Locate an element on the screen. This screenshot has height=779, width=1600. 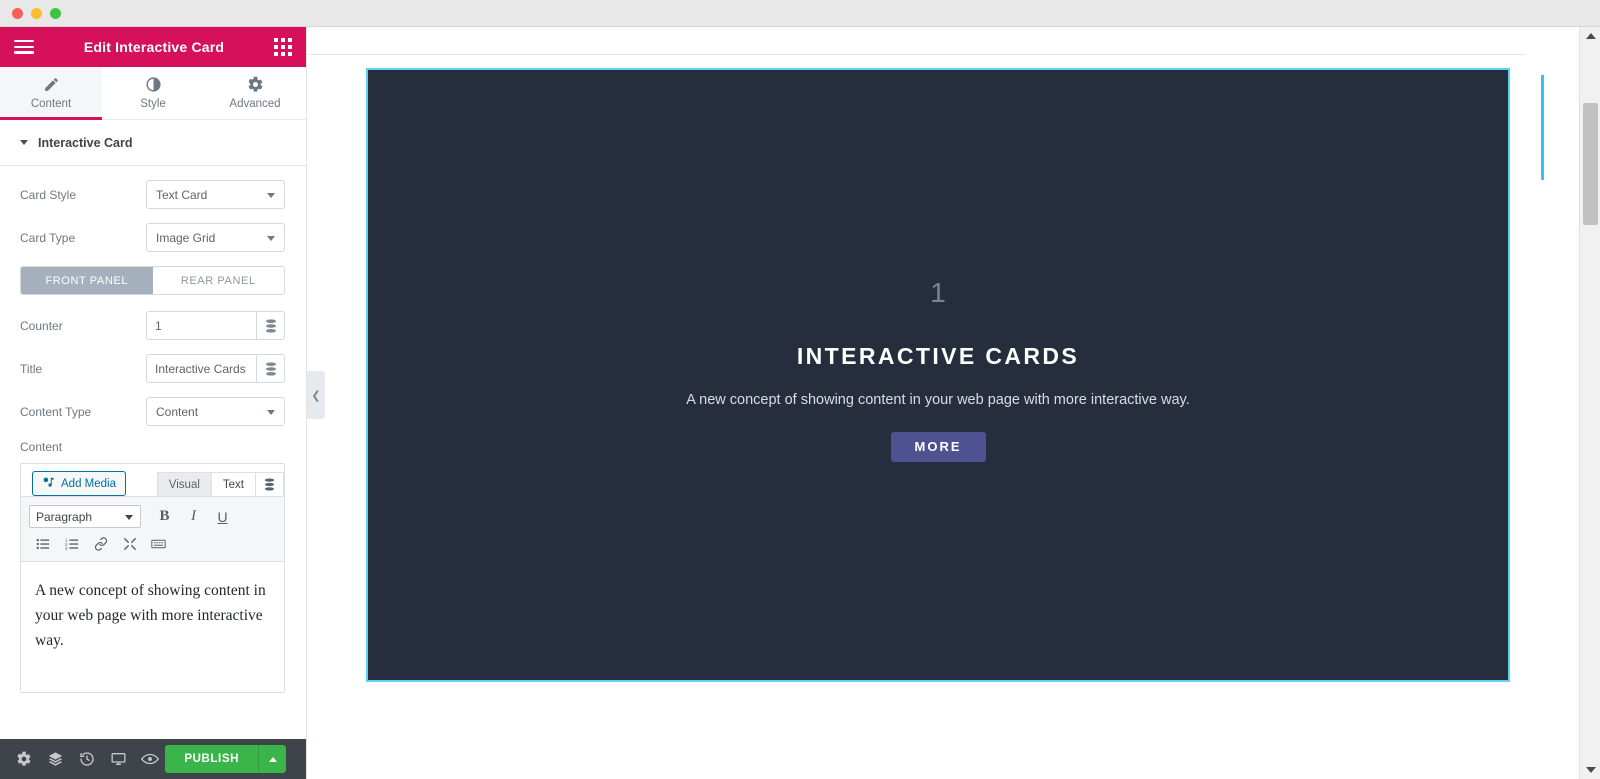
numbered-list-icon: 123 is located at coordinates (71, 544).